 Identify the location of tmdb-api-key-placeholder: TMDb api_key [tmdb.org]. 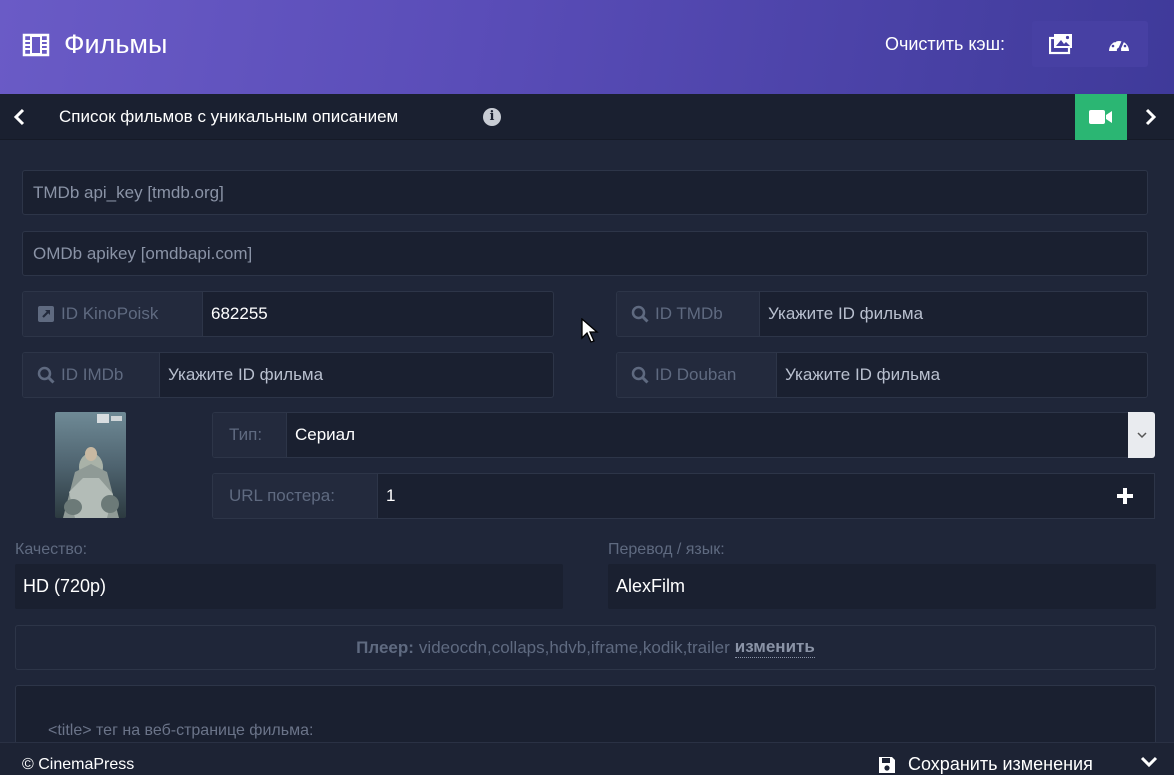
(128, 192).